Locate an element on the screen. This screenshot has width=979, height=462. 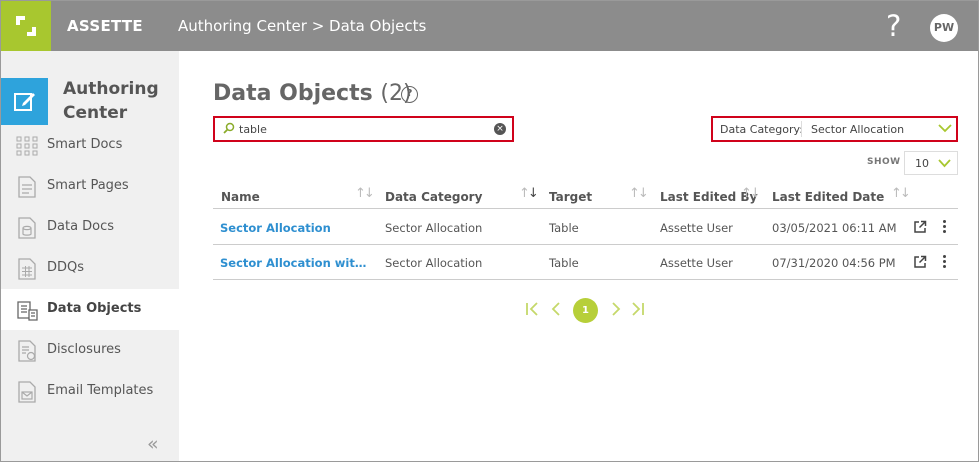
column-header-data-category: Data Category is located at coordinates (433, 197).